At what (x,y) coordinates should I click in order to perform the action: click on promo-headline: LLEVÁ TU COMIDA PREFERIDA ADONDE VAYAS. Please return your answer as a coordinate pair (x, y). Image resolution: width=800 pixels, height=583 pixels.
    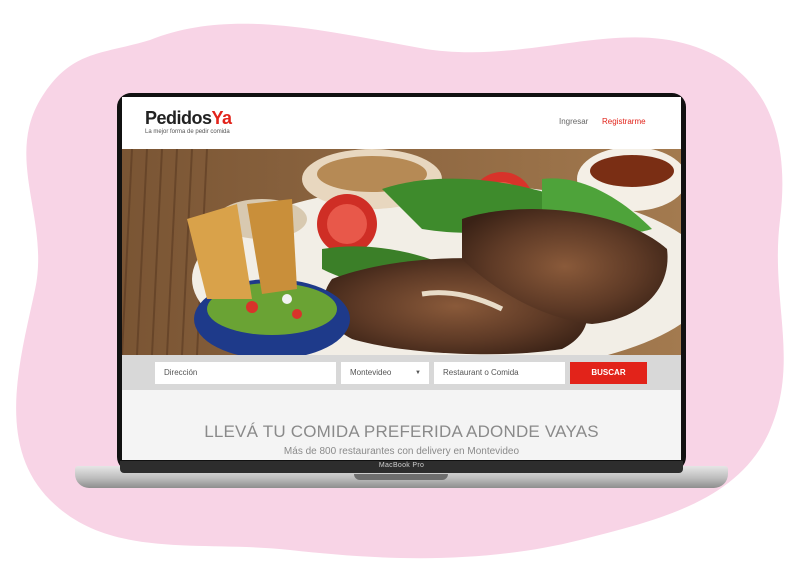
    Looking at the image, I should click on (401, 431).